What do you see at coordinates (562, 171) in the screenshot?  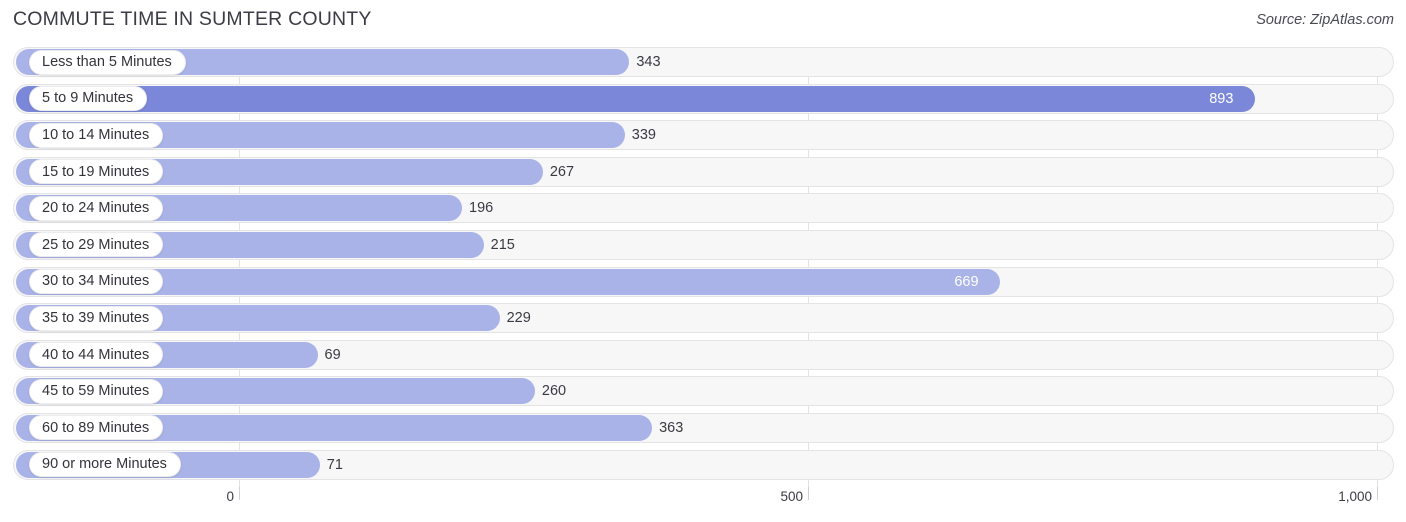 I see `bar-value-label: 267` at bounding box center [562, 171].